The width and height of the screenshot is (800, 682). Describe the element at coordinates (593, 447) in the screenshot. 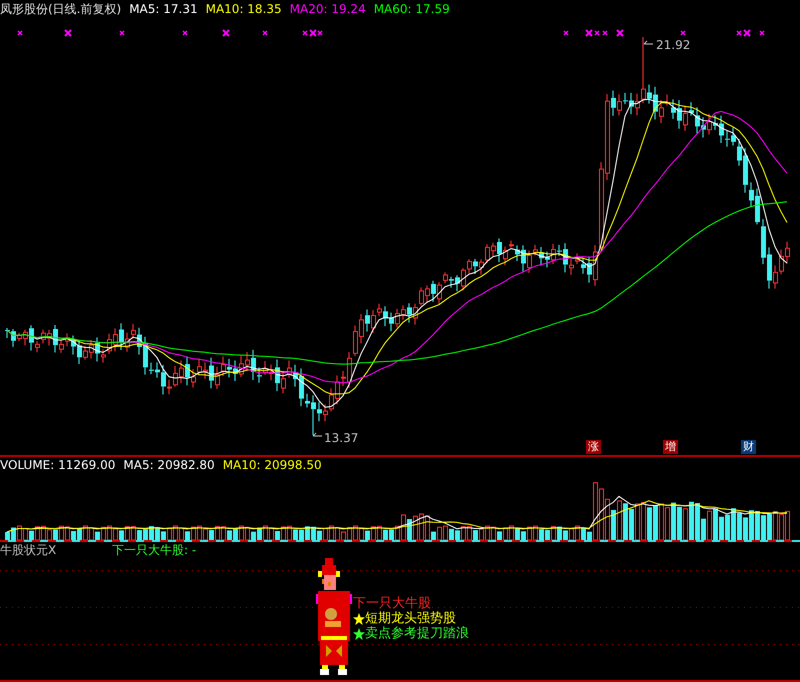

I see `signal-badge: 涨` at that location.